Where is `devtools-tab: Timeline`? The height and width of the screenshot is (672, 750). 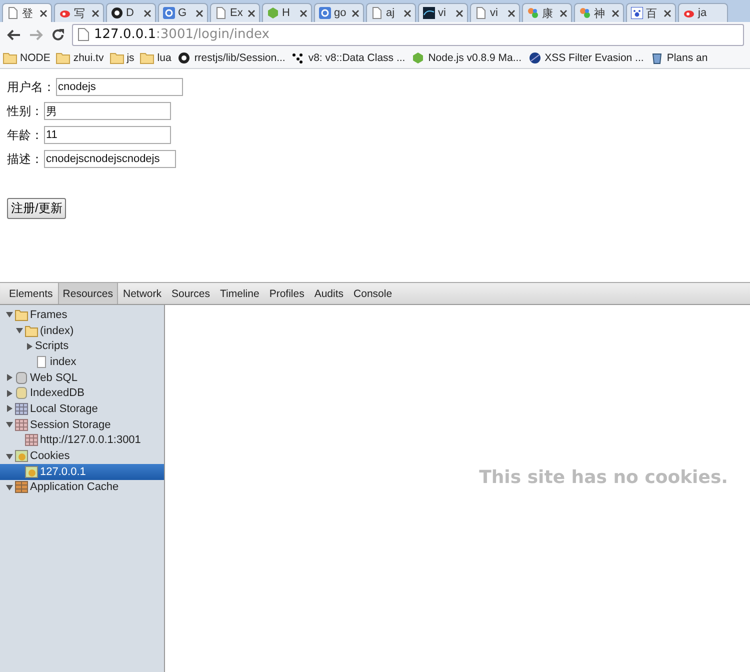
devtools-tab: Timeline is located at coordinates (239, 293).